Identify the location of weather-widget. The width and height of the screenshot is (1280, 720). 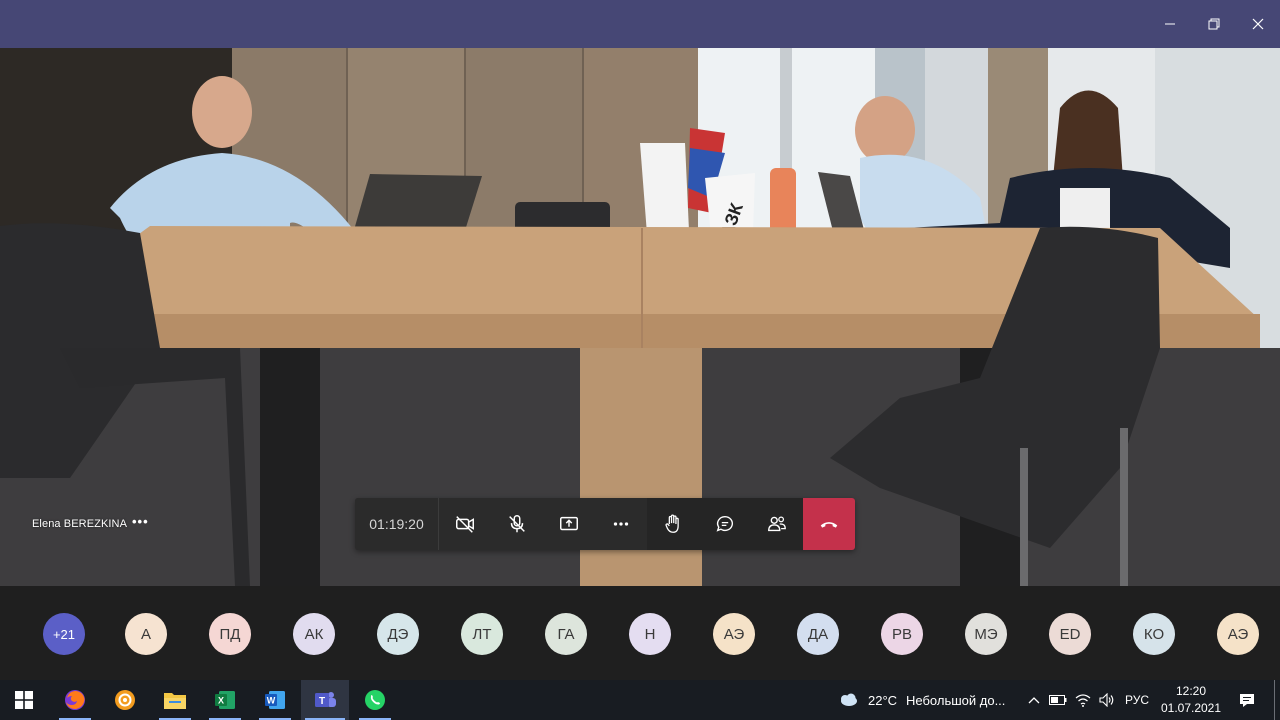
(848, 700).